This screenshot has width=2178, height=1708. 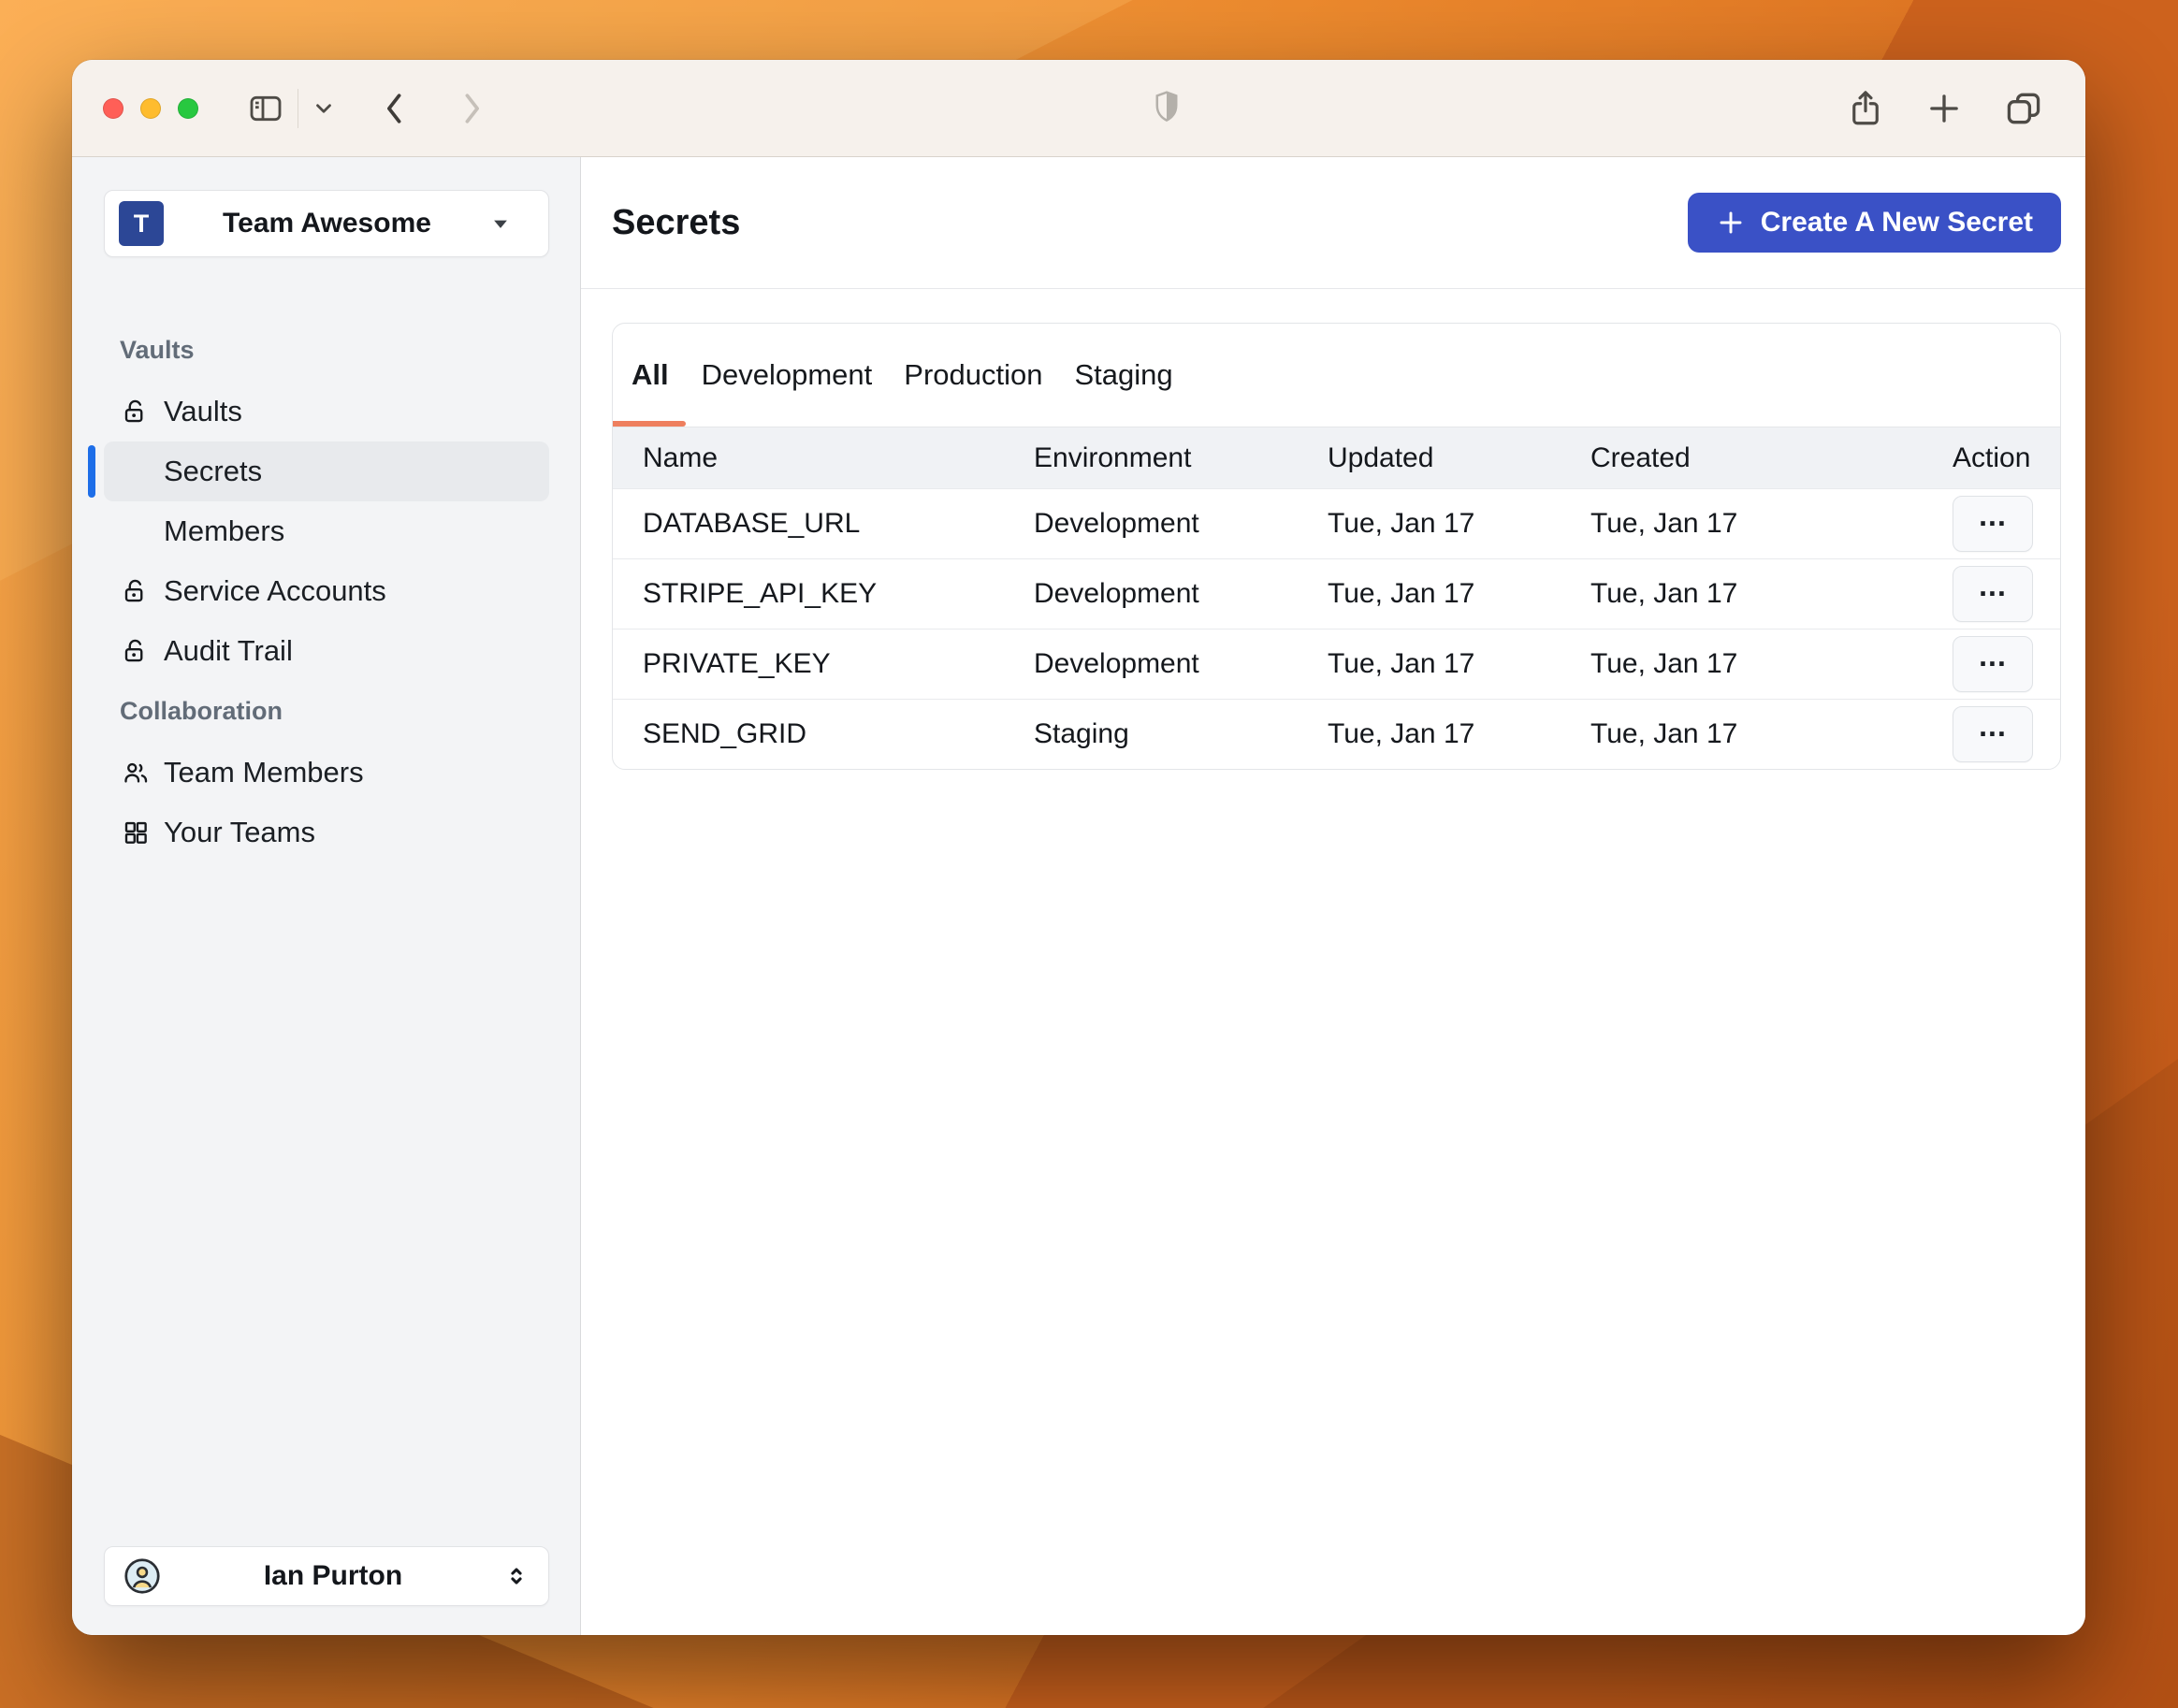 I want to click on person-circle-icon, so click(x=142, y=1576).